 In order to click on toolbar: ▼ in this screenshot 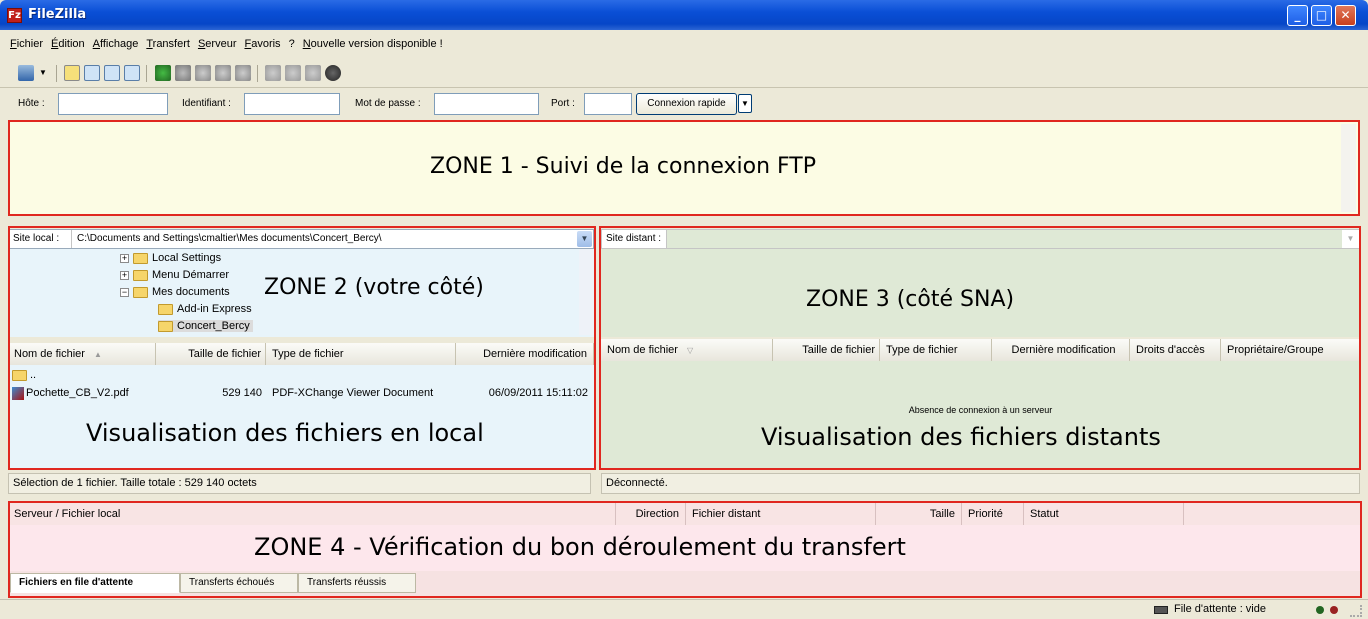, I will do `click(684, 73)`.